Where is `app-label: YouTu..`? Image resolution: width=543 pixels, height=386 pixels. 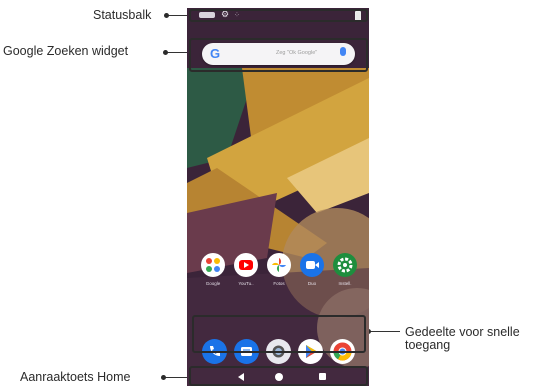 app-label: YouTu.. is located at coordinates (246, 283).